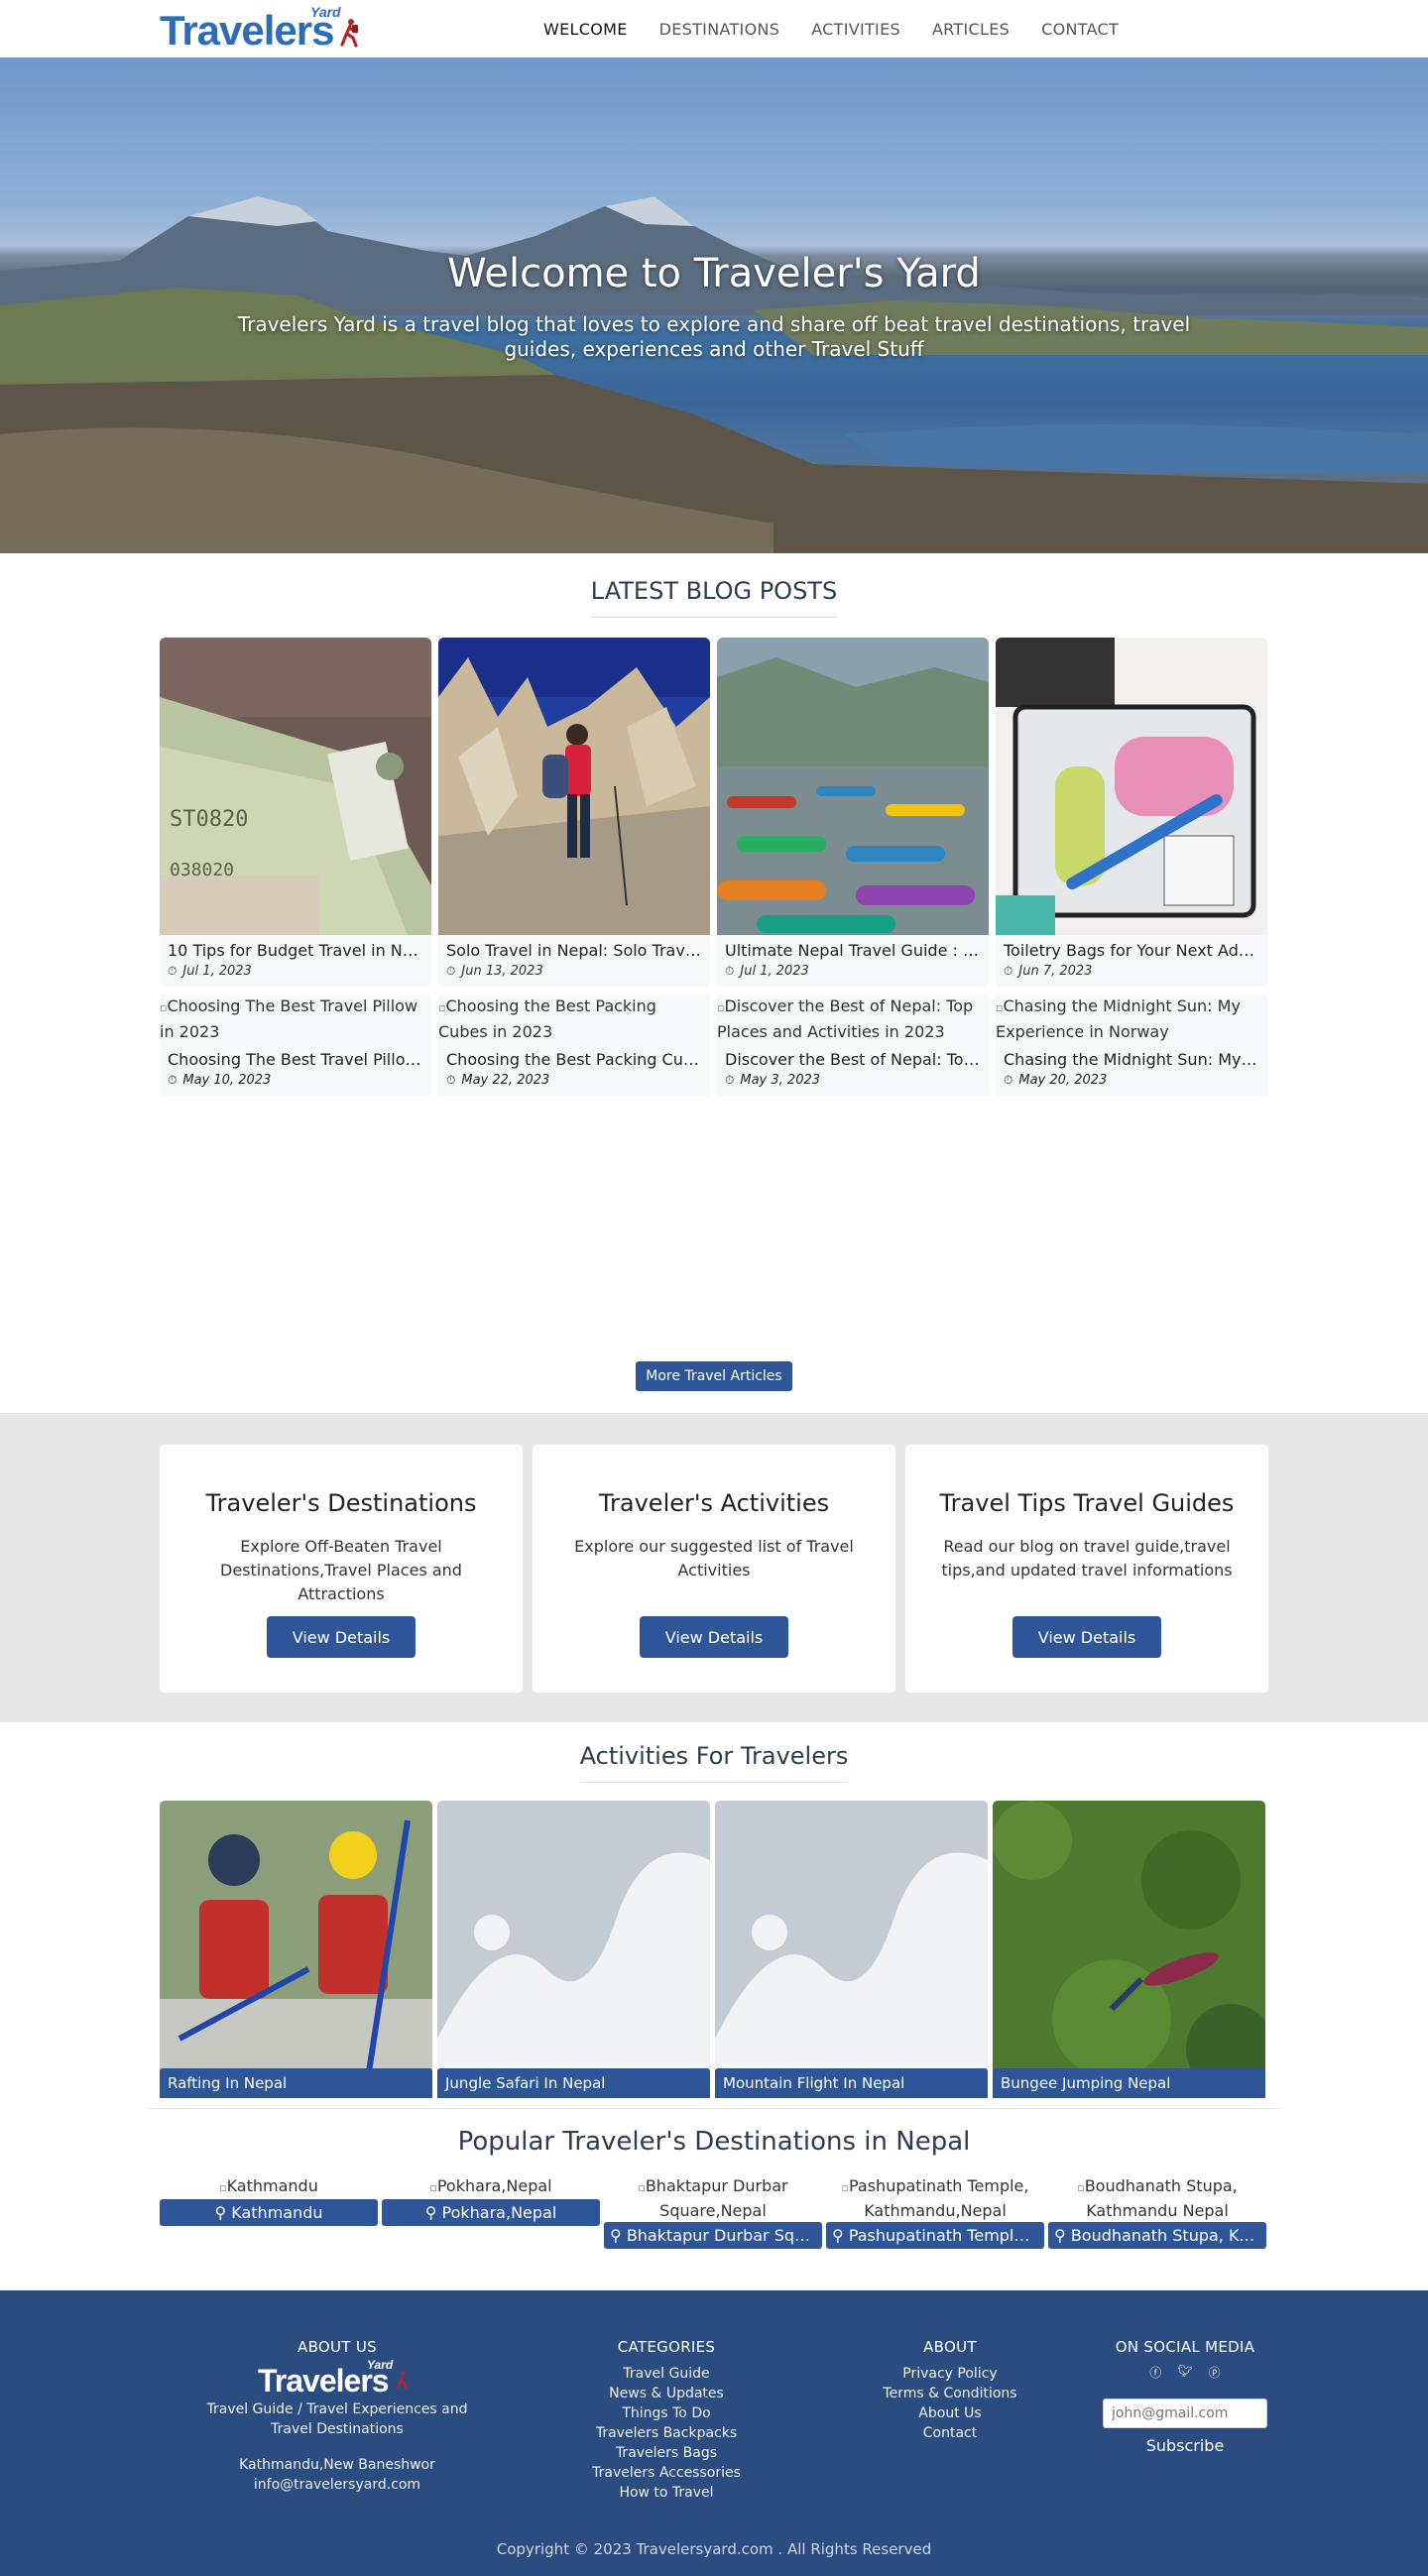  Describe the element at coordinates (296, 1949) in the screenshot. I see `activity-card-rafting: Rafting In Nepal` at that location.